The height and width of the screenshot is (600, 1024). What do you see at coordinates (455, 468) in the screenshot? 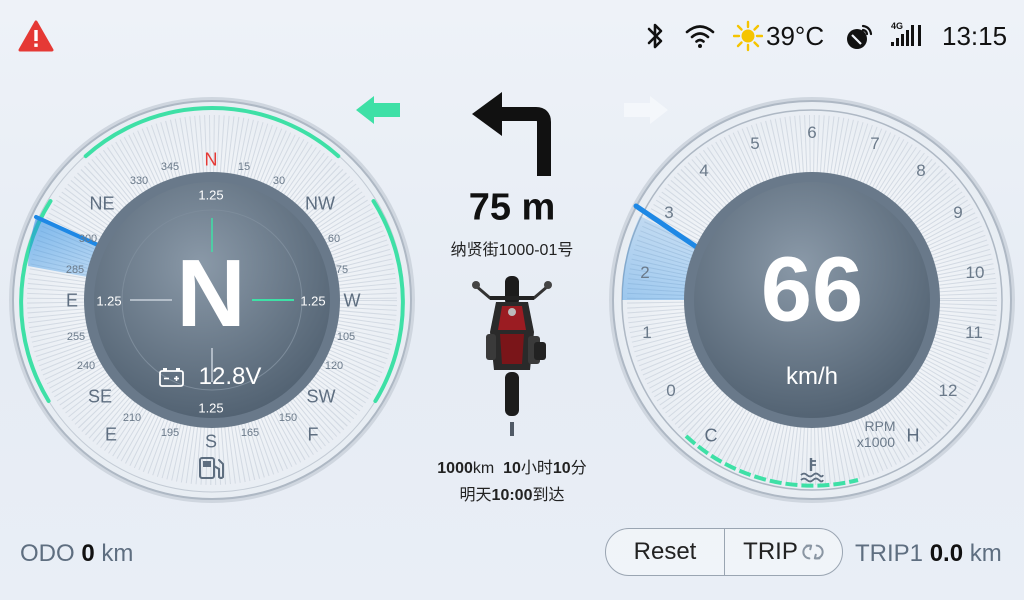
I see `eta-distance-value: 1000` at bounding box center [455, 468].